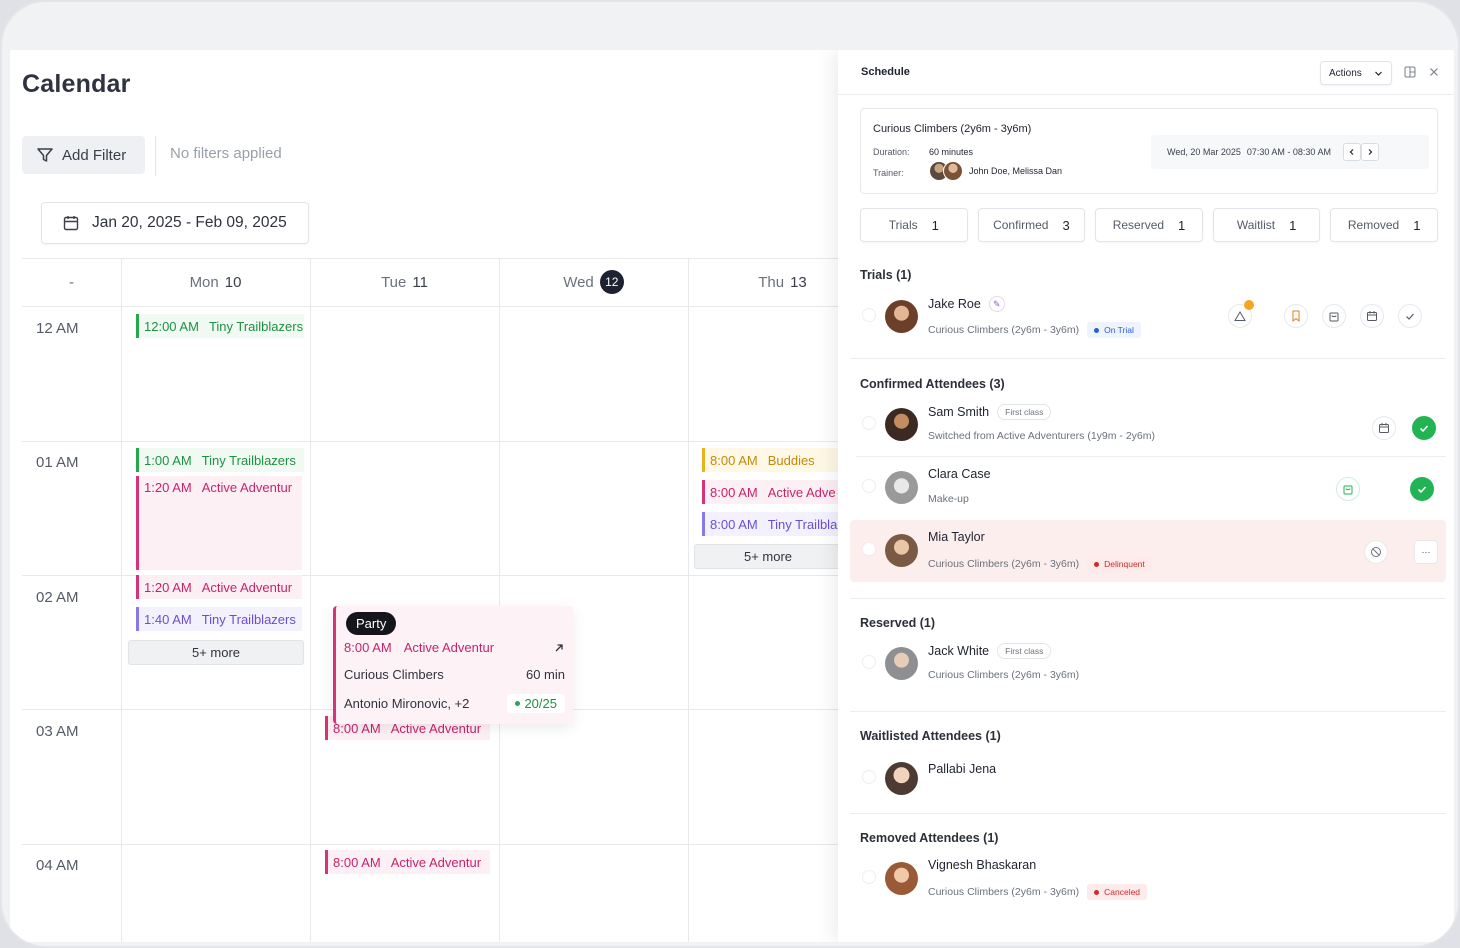 This screenshot has height=948, width=1460. Describe the element at coordinates (454, 647) in the screenshot. I see `popover-row: 8:00 AM Active Adventur` at that location.